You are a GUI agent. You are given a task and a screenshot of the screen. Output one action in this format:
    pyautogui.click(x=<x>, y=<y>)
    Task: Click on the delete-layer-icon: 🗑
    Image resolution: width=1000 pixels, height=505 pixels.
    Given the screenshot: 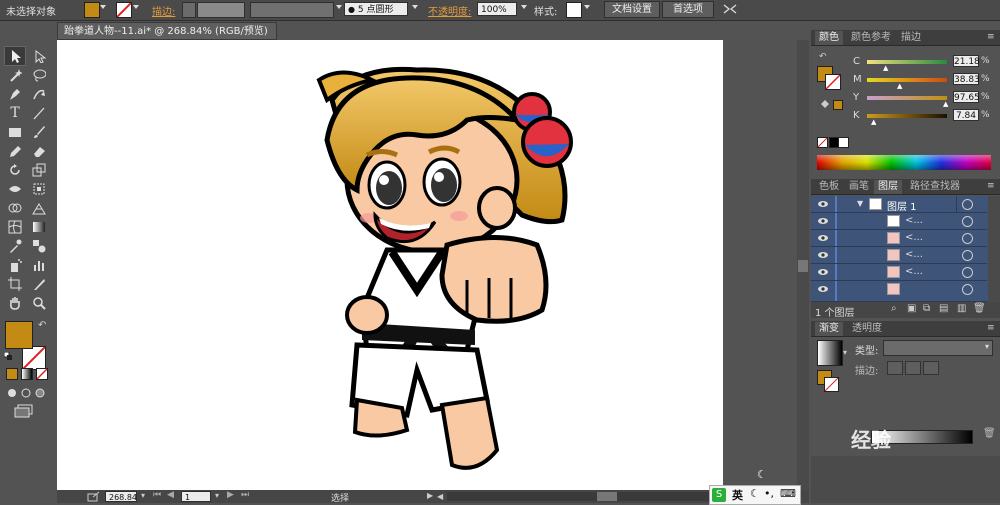 What is the action you would take?
    pyautogui.click(x=979, y=308)
    